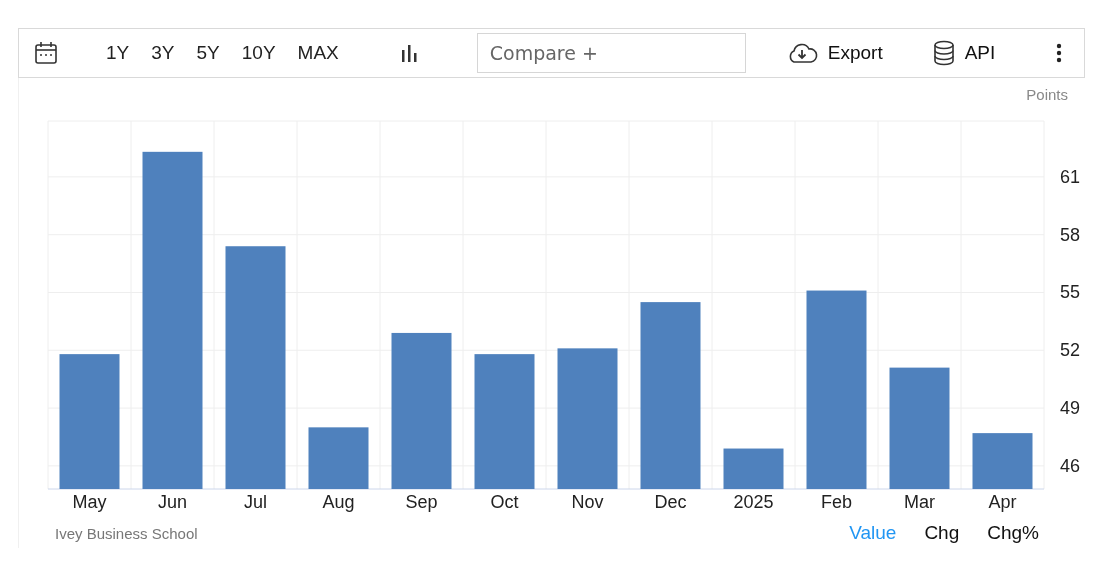  I want to click on y-axis-label: 46, so click(1070, 465).